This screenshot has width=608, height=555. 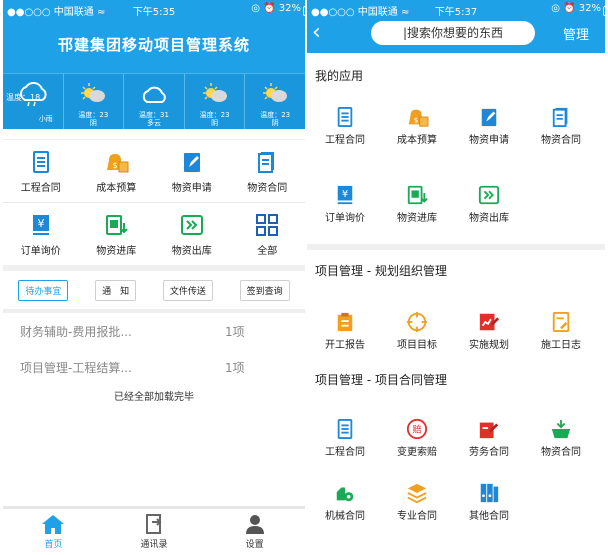 I want to click on app-project-goal: 项目目标, so click(x=417, y=315).